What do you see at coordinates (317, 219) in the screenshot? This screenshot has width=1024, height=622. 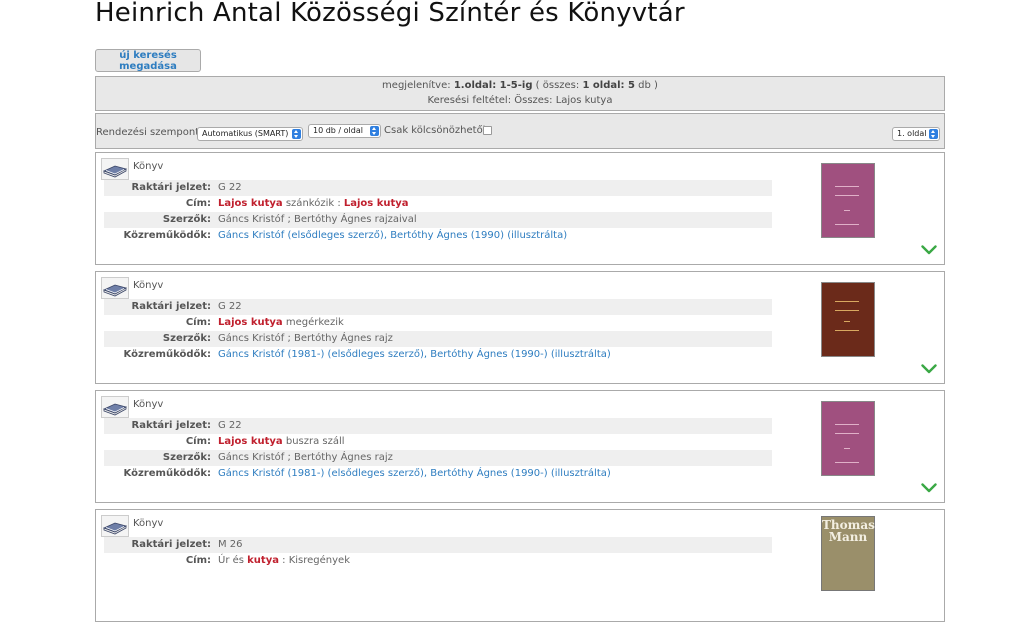 I see `authors-value: Gáncs Kristóf ; Bertóthy Ágnes rajzaival` at bounding box center [317, 219].